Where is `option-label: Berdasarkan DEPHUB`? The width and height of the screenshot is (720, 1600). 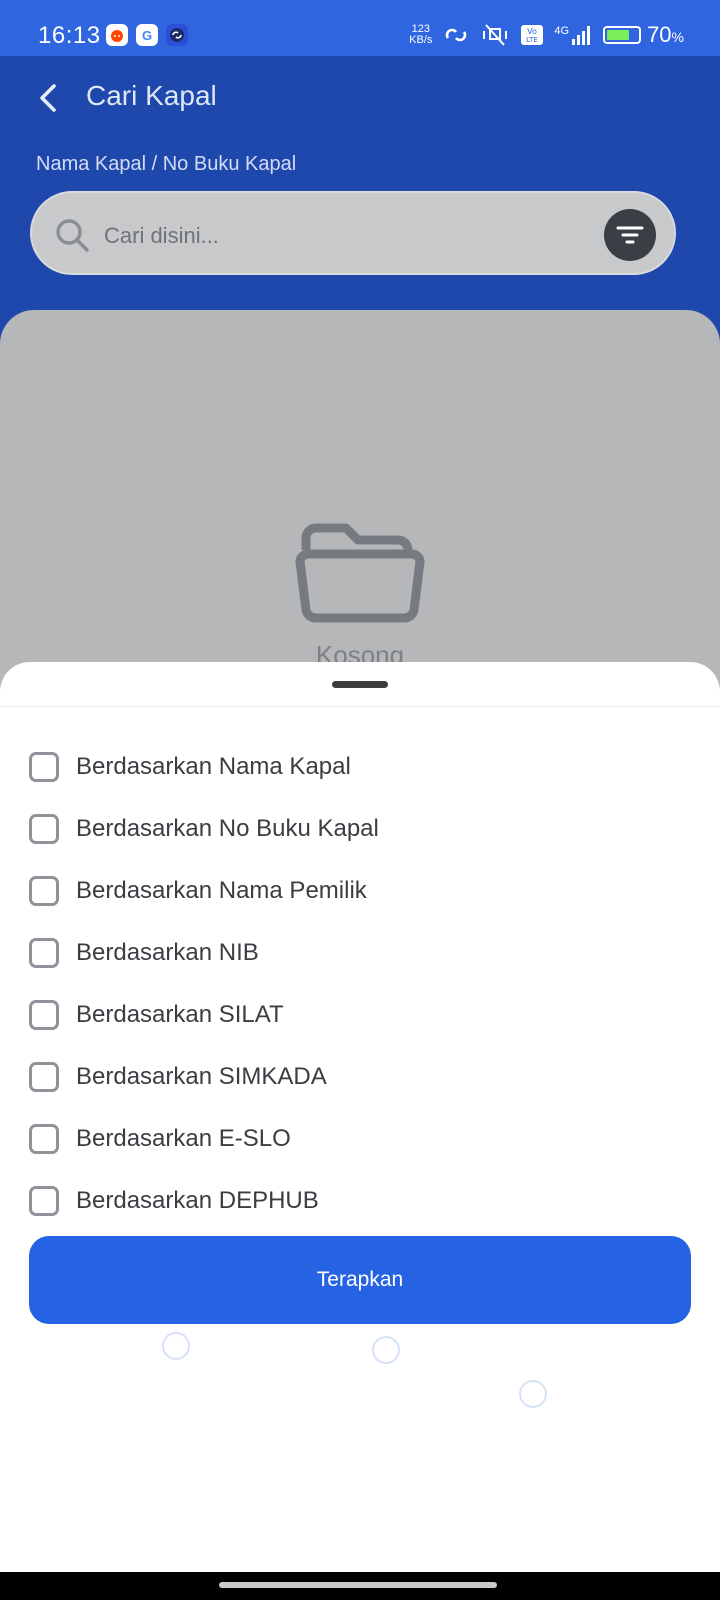
option-label: Berdasarkan DEPHUB is located at coordinates (197, 1200).